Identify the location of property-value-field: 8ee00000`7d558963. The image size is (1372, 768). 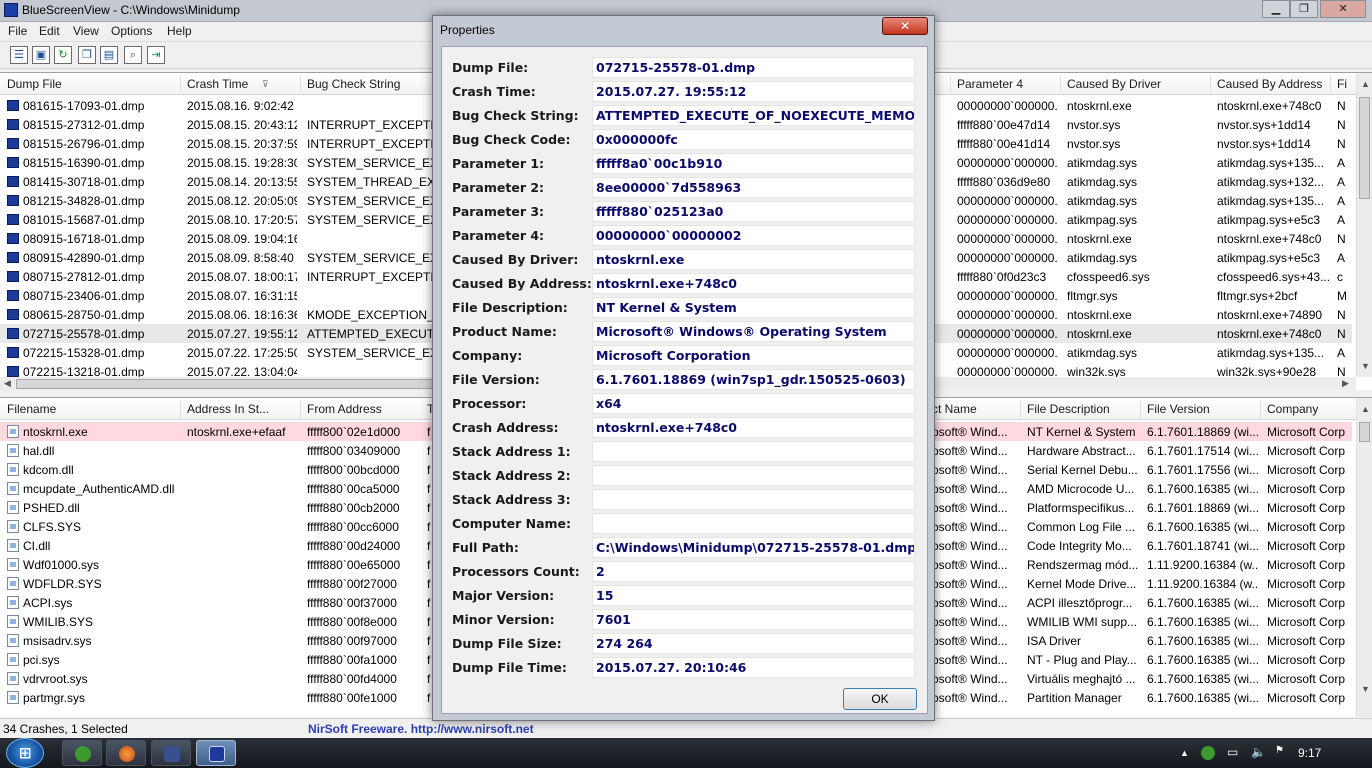
(753, 187).